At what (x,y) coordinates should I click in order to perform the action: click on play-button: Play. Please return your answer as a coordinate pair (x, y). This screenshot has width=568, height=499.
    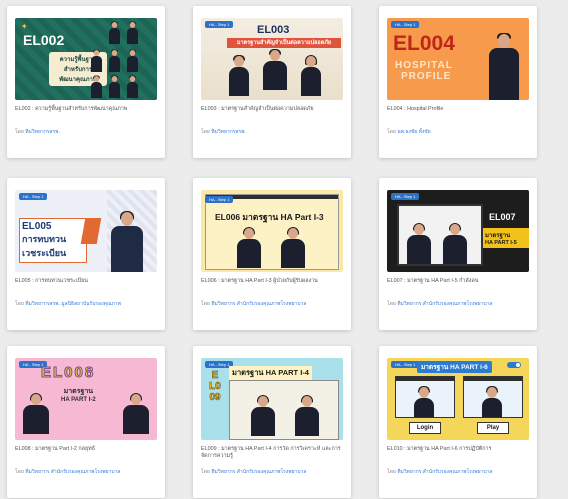
    Looking at the image, I should click on (493, 428).